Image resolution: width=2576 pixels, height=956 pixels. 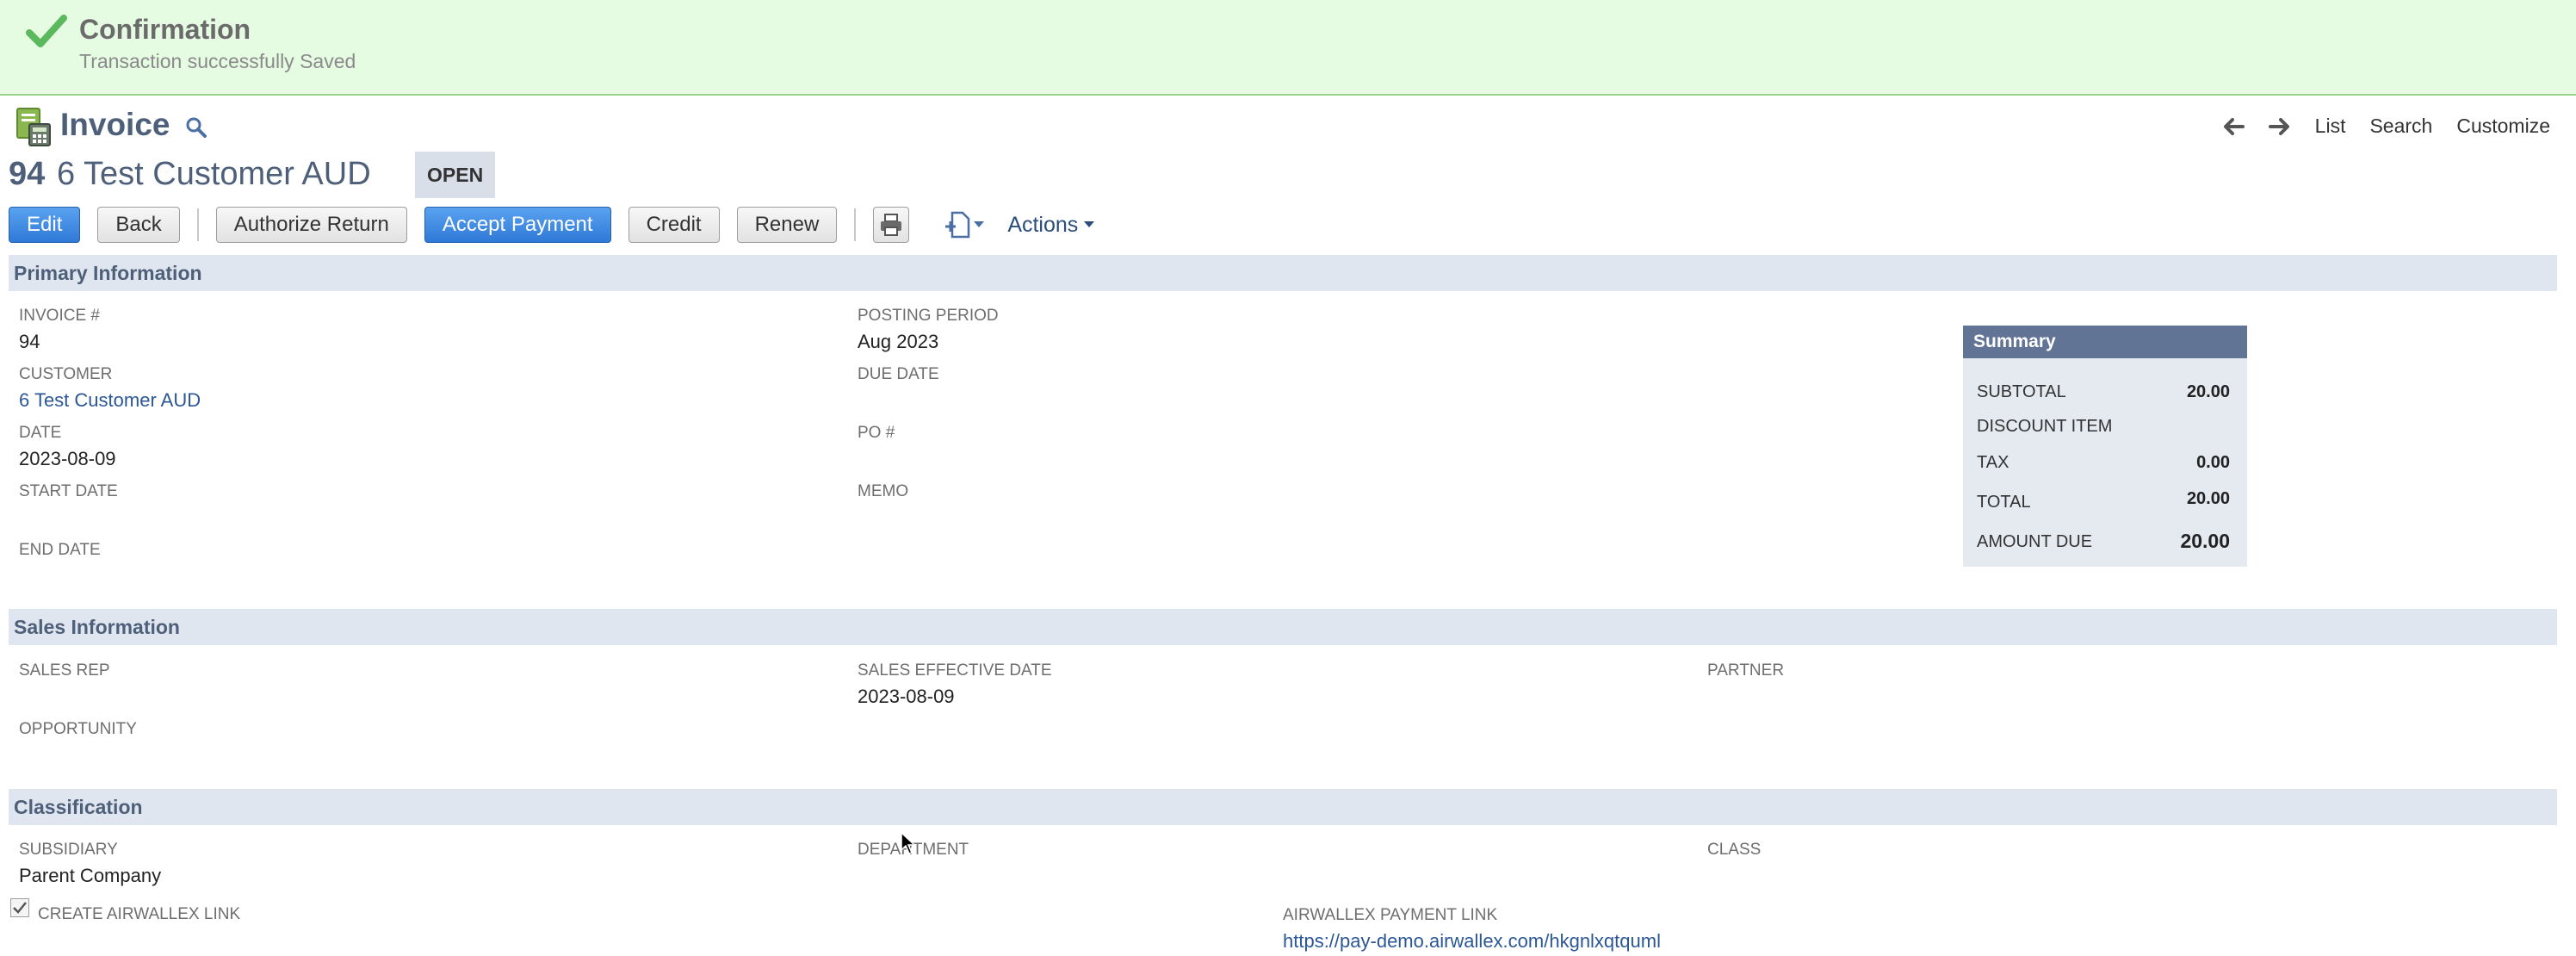 What do you see at coordinates (45, 225) in the screenshot?
I see `edit-button: Edit` at bounding box center [45, 225].